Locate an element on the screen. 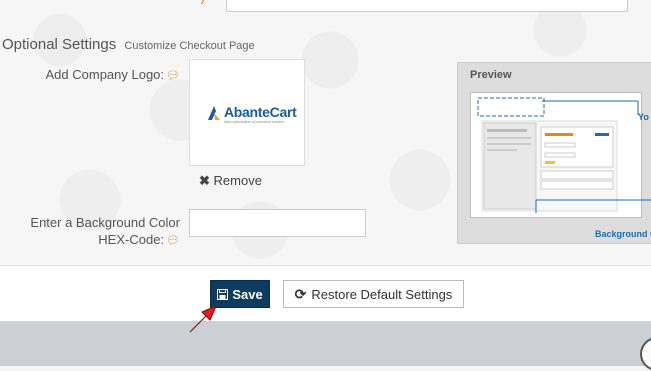 This screenshot has height=371, width=651. text-field-top is located at coordinates (427, 6).